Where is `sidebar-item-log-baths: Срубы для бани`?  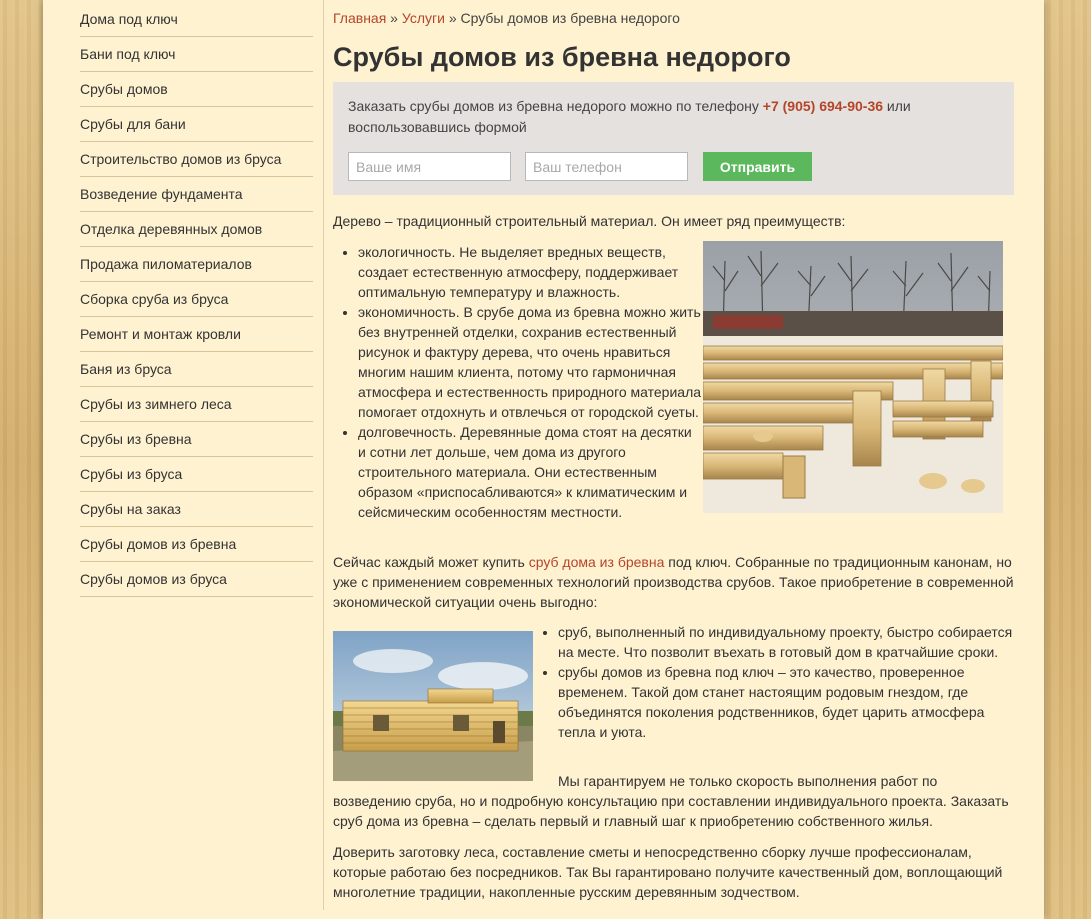
sidebar-item-log-baths: Срубы для бани is located at coordinates (196, 124).